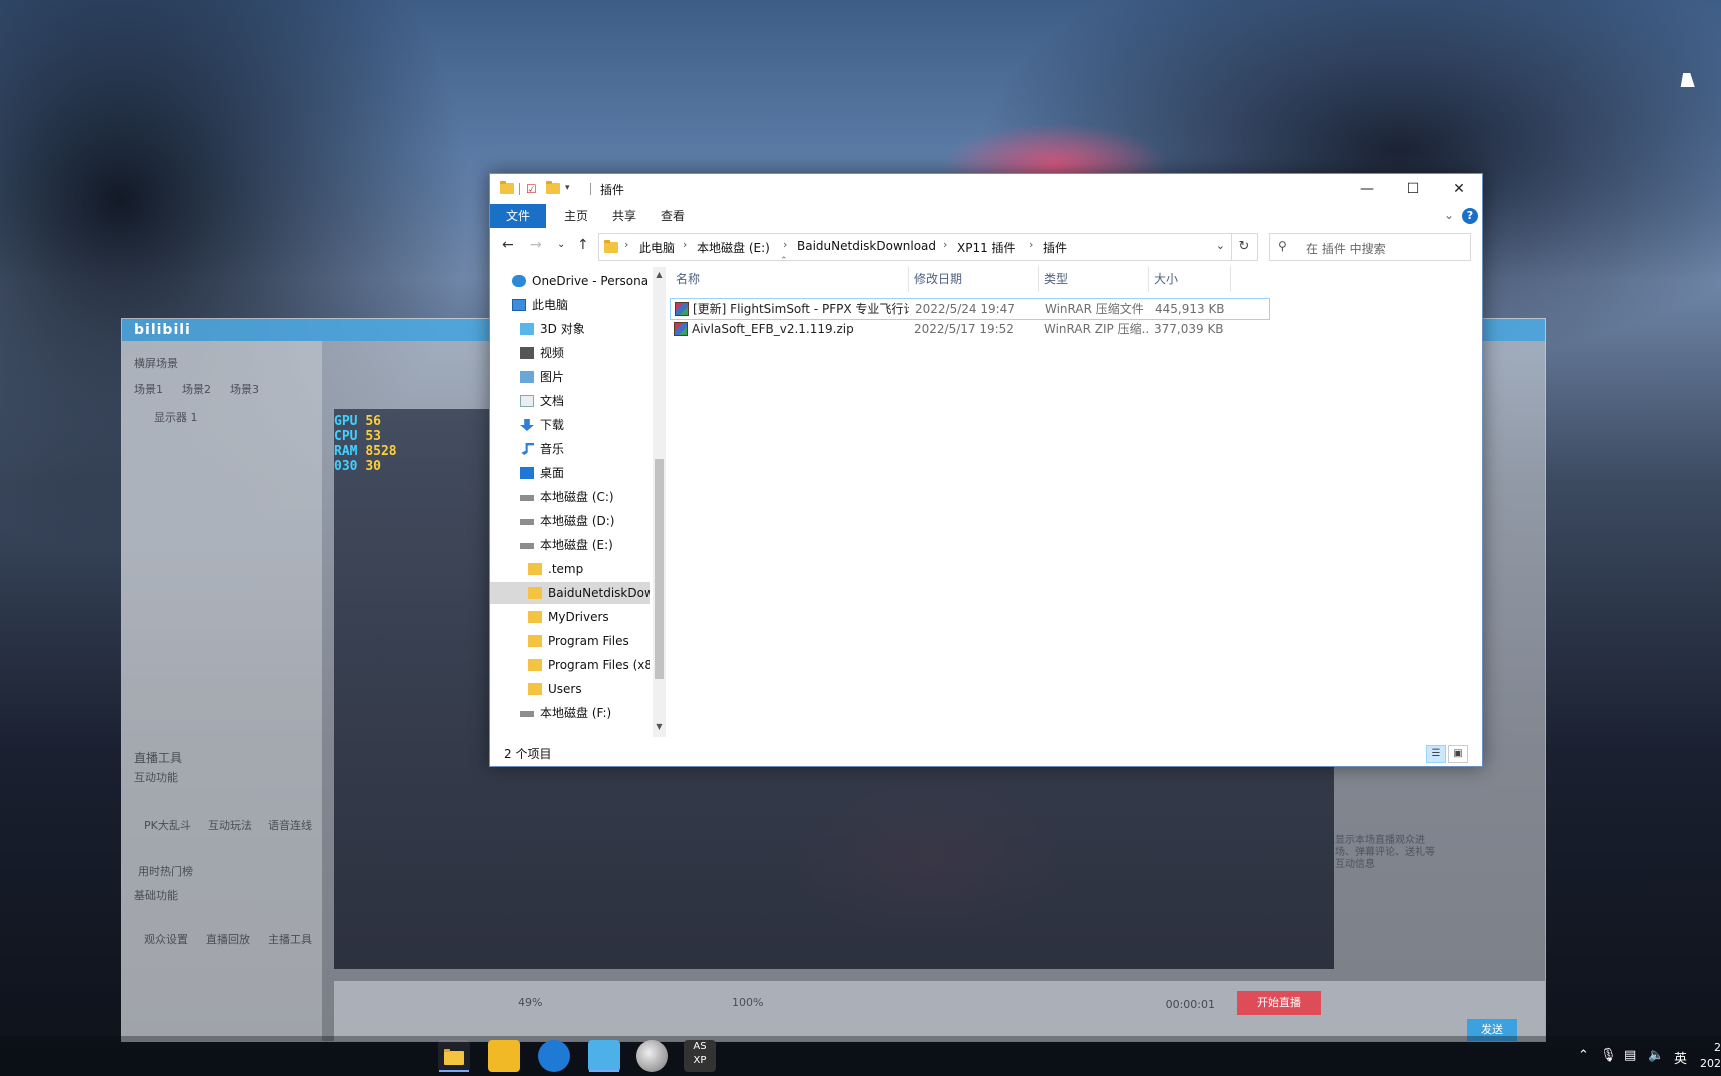 The width and height of the screenshot is (1721, 1076). Describe the element at coordinates (570, 617) in the screenshot. I see `nav-item: MyDrivers` at that location.